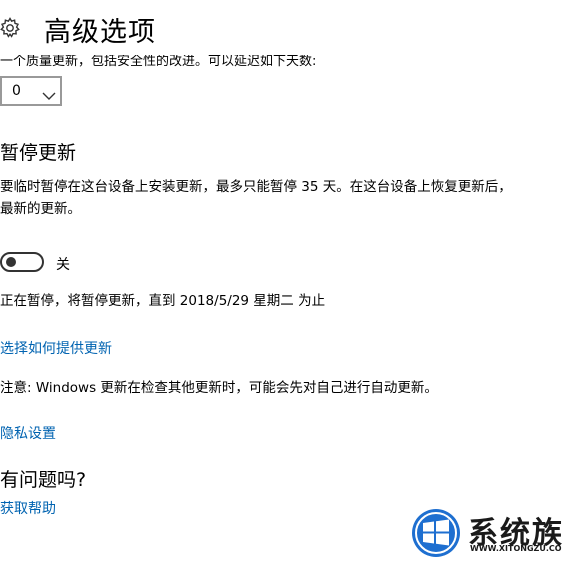 The width and height of the screenshot is (562, 562). What do you see at coordinates (256, 187) in the screenshot?
I see `pause-description-line1: 要临时暂停在这台设备上安装更新，最多只能暂停 35 天。在这台设备上恢复更新后，` at bounding box center [256, 187].